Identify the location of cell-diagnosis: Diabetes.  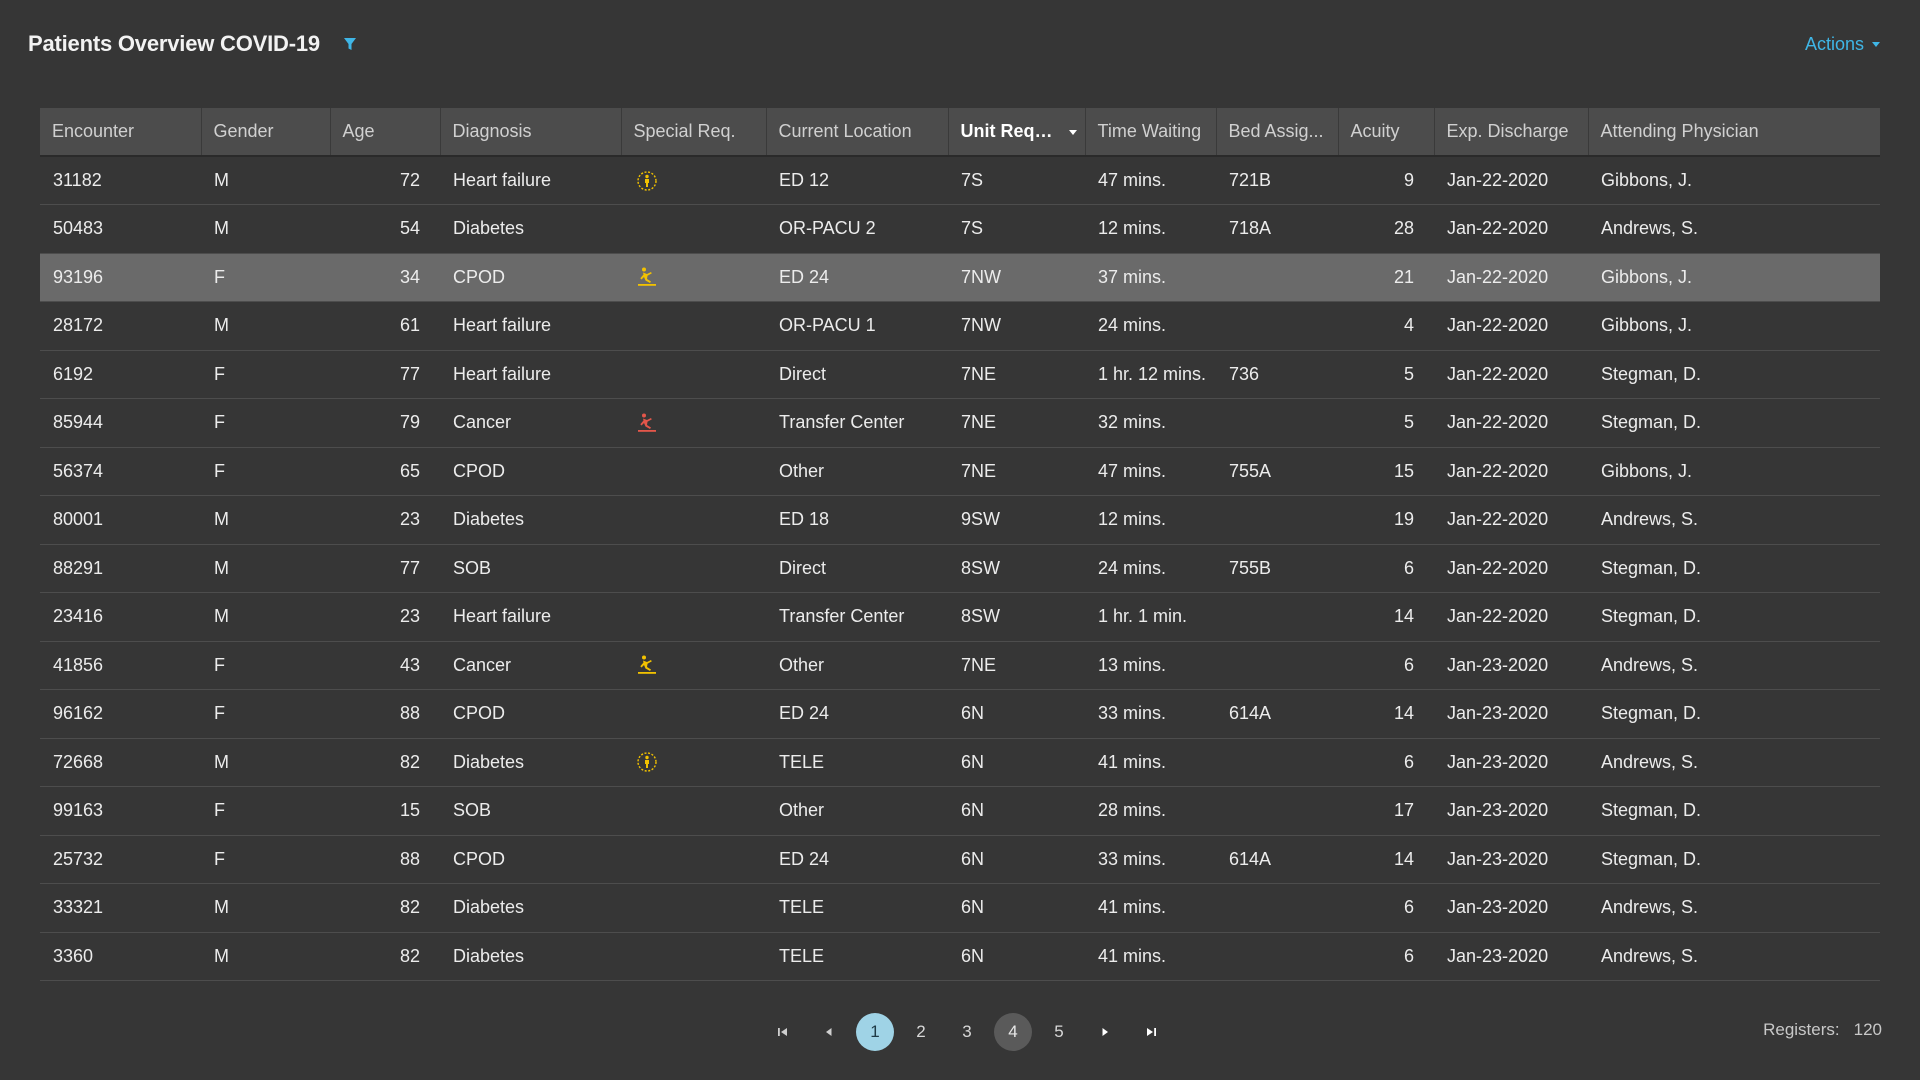
(489, 955).